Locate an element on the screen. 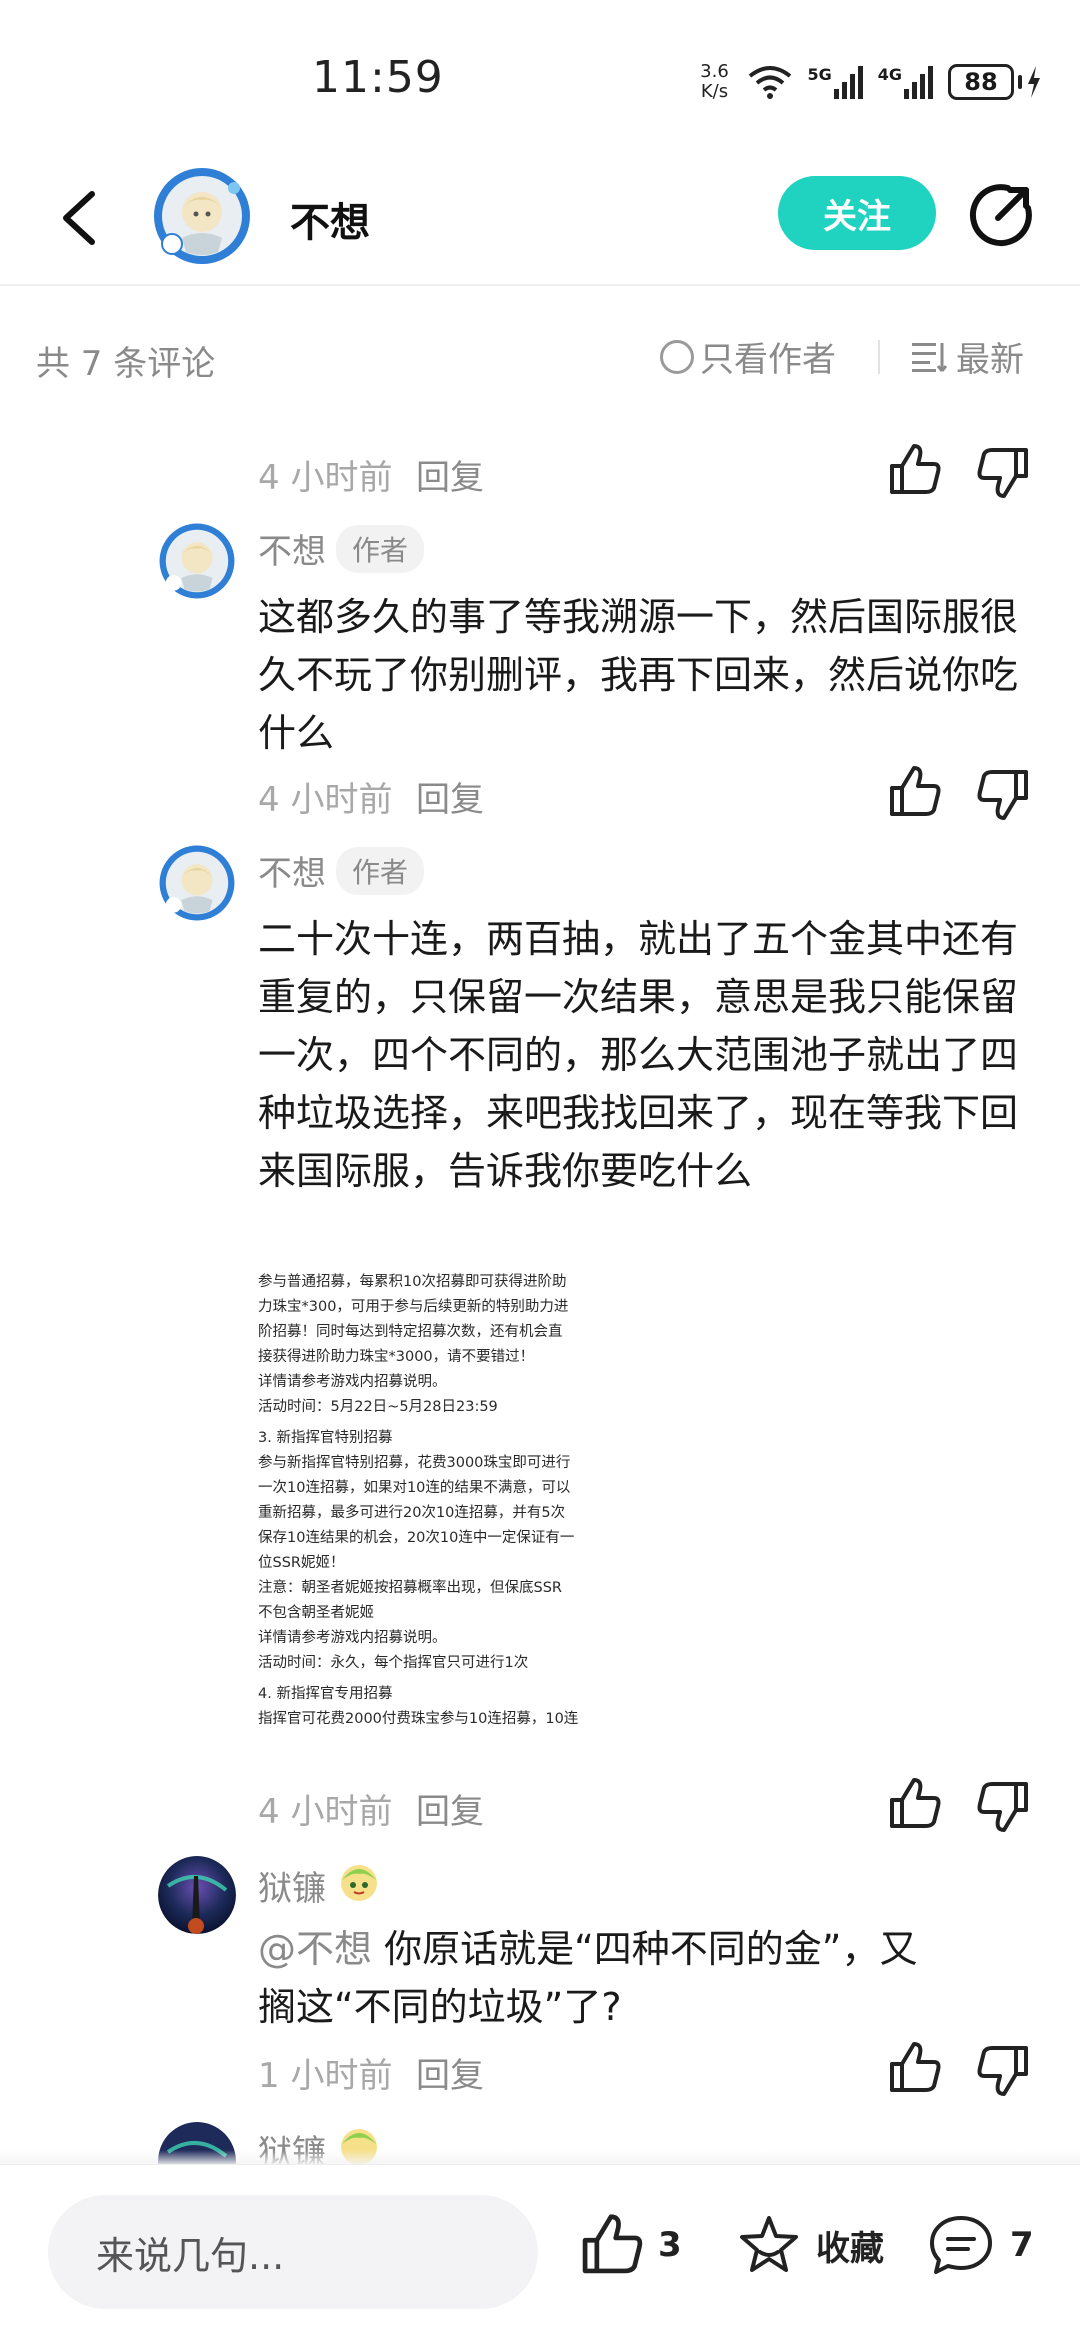 This screenshot has height=2340, width=1080. comment-filter-bar: 共 7 条评论 只看作者 最新 is located at coordinates (540, 356).